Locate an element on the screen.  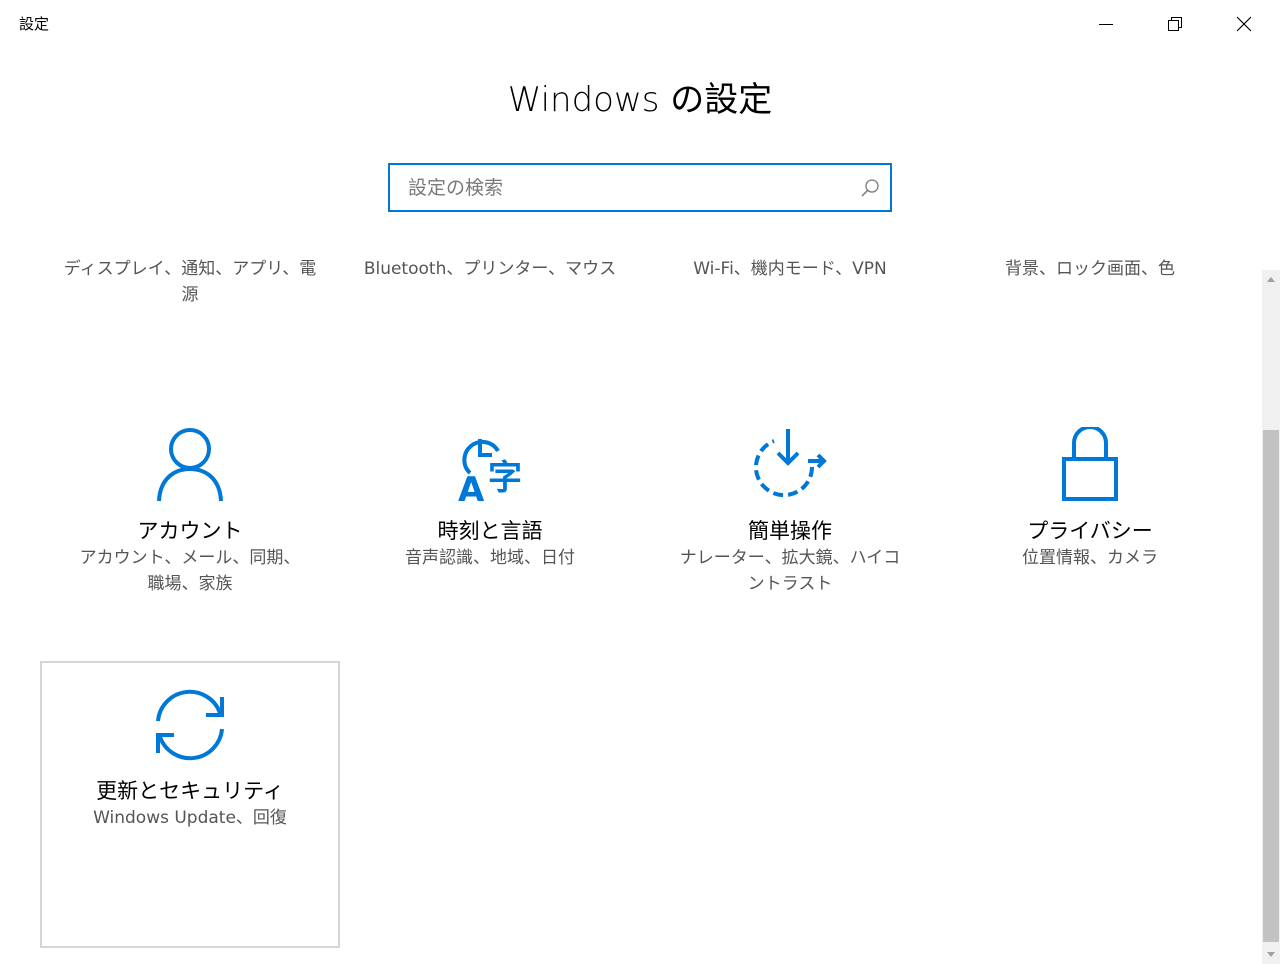
scroll-down-button is located at coordinates (1271, 955).